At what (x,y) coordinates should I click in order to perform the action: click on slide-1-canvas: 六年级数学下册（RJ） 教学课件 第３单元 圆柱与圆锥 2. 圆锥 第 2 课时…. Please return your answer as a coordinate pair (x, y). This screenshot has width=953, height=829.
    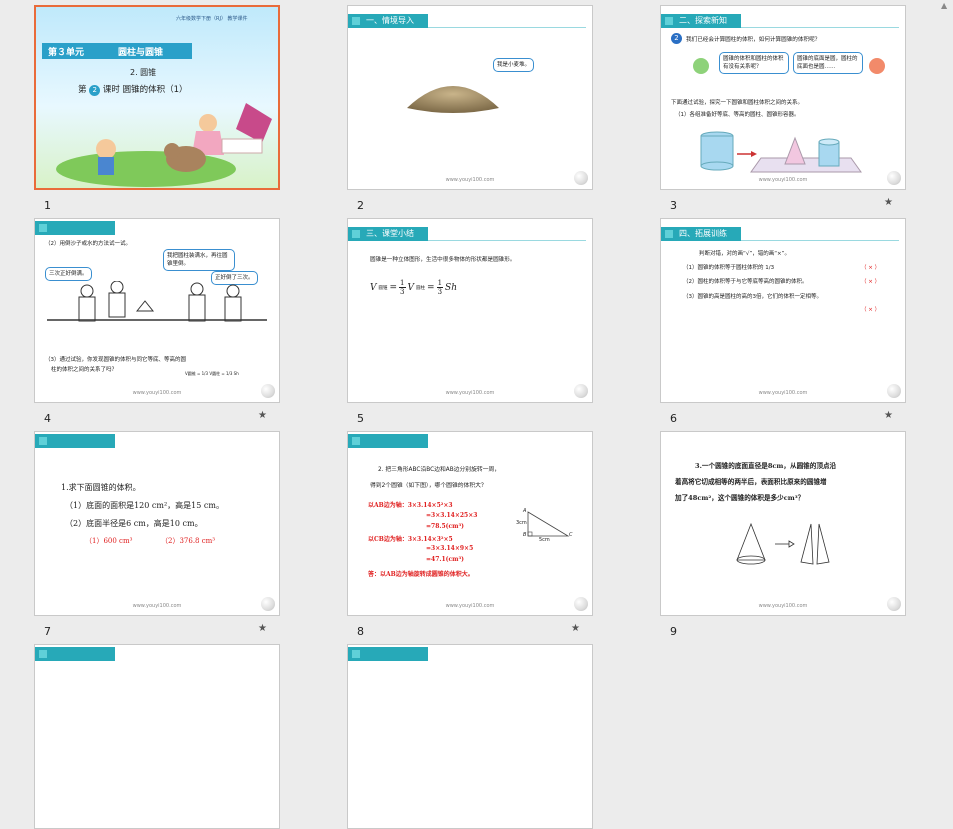
    Looking at the image, I should click on (157, 97).